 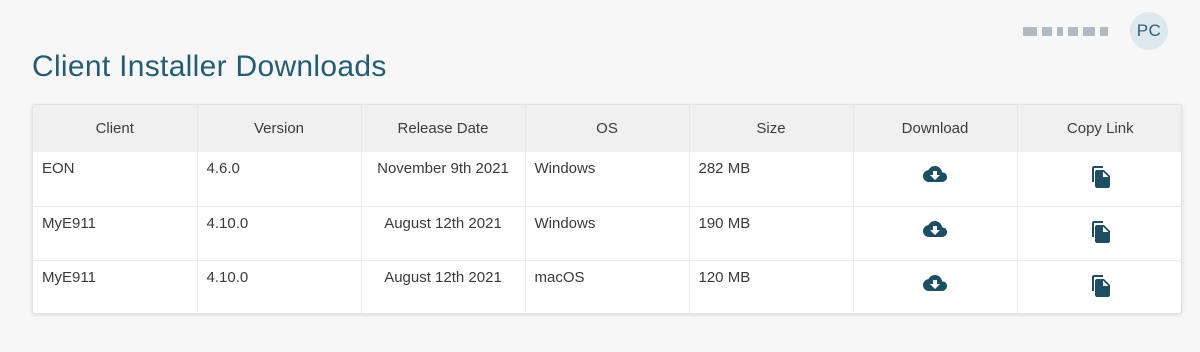 What do you see at coordinates (443, 179) in the screenshot?
I see `cell-release-date: November 9th 2021` at bounding box center [443, 179].